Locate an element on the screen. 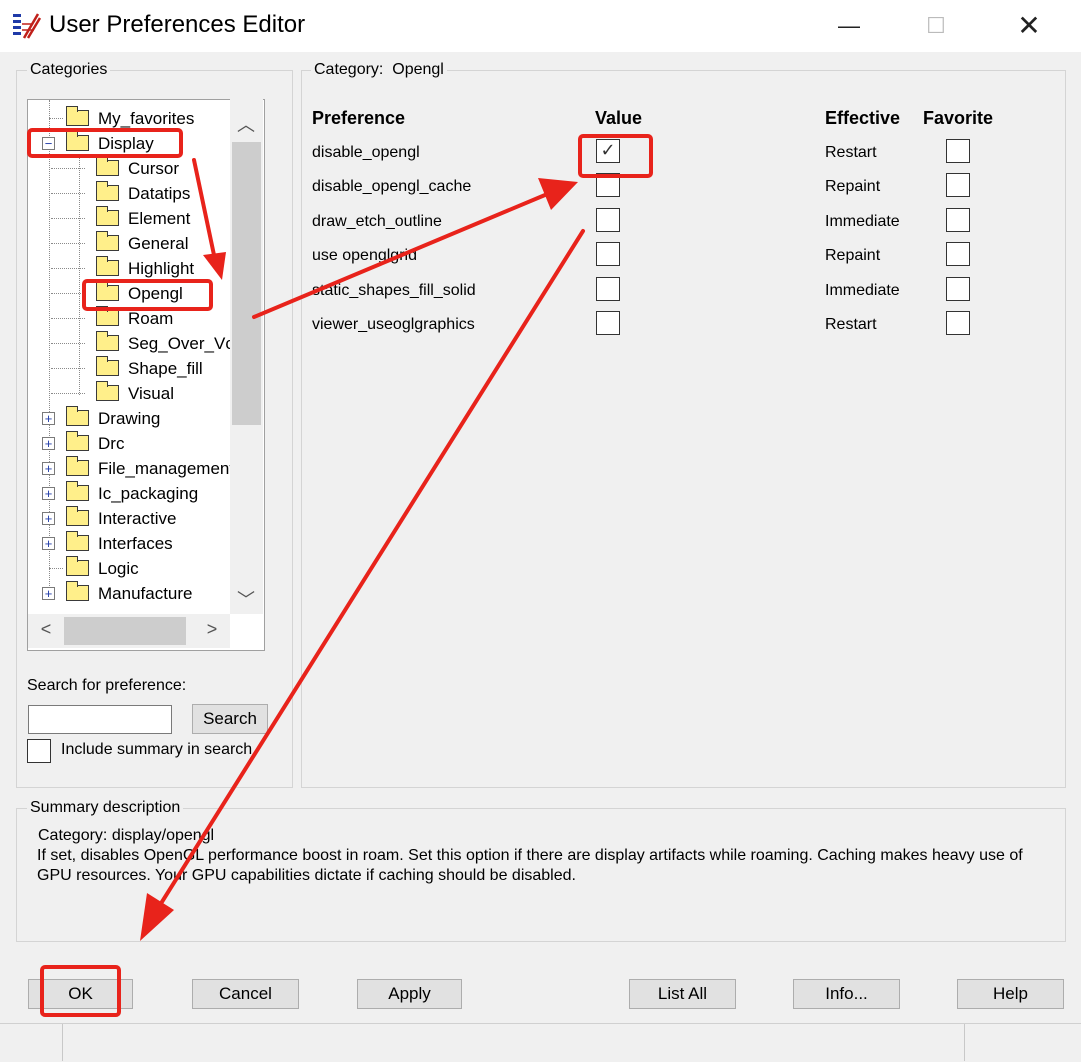 The height and width of the screenshot is (1062, 1081). scroll-down-arrow-icon: ﹀ is located at coordinates (246, 598).